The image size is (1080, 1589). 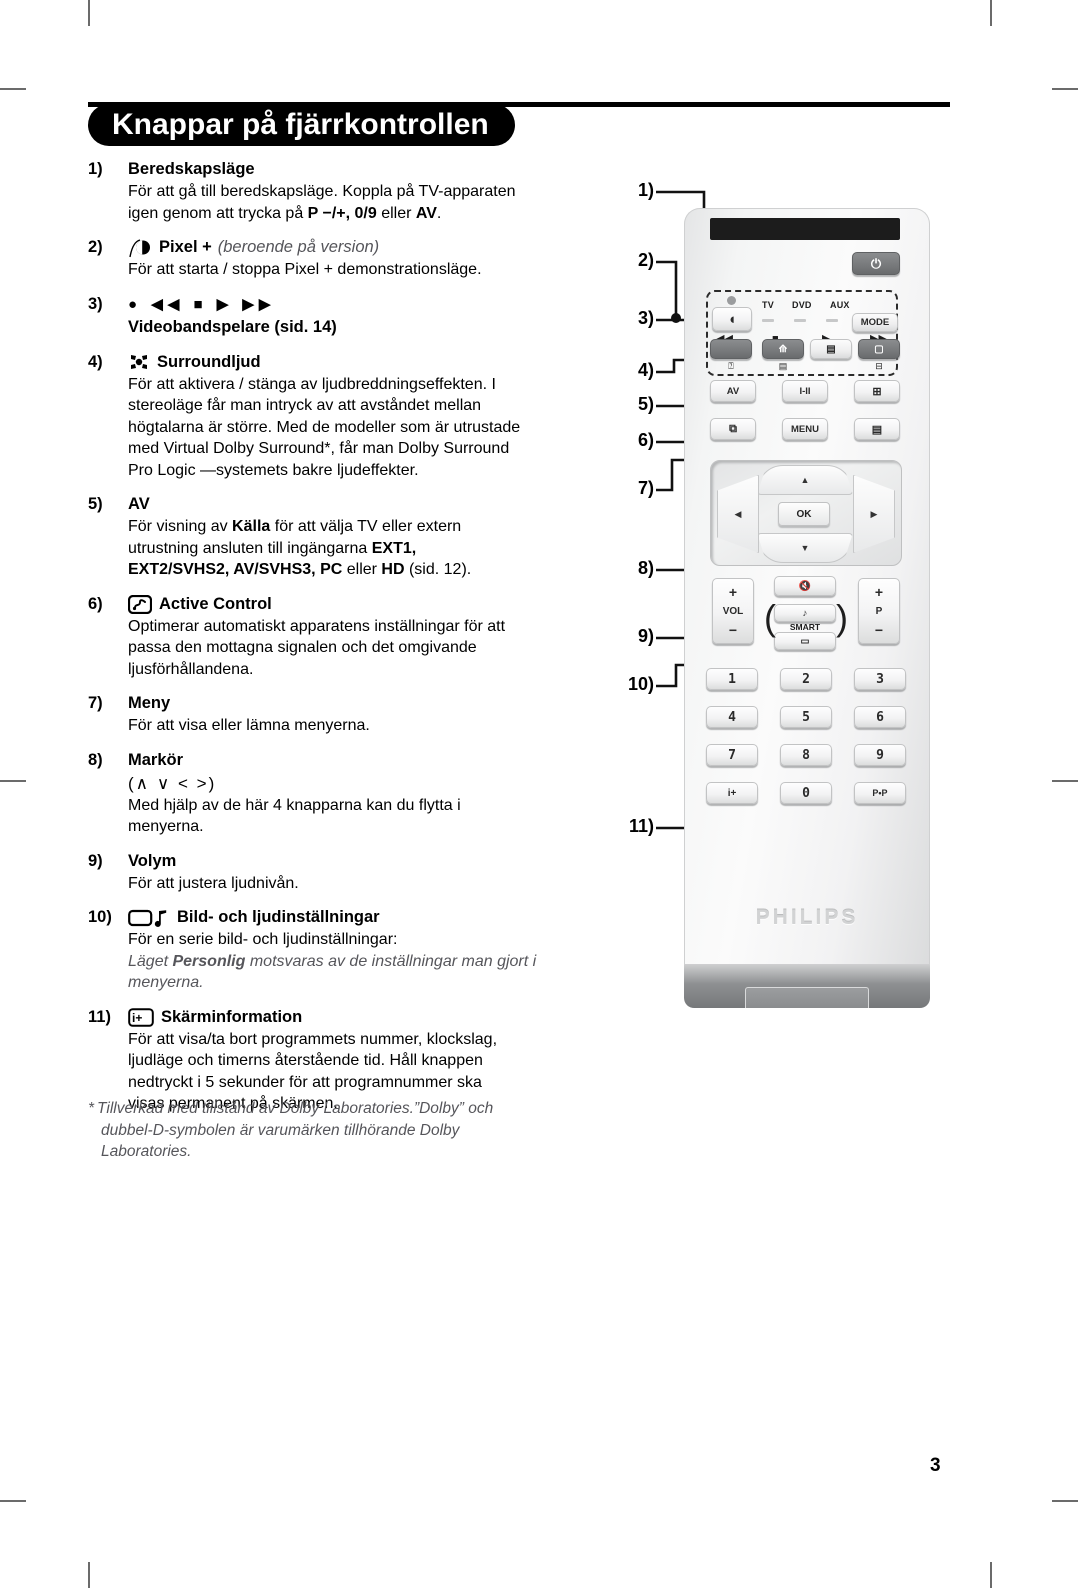 What do you see at coordinates (991, 13) in the screenshot?
I see `crop-mark-top-right-v` at bounding box center [991, 13].